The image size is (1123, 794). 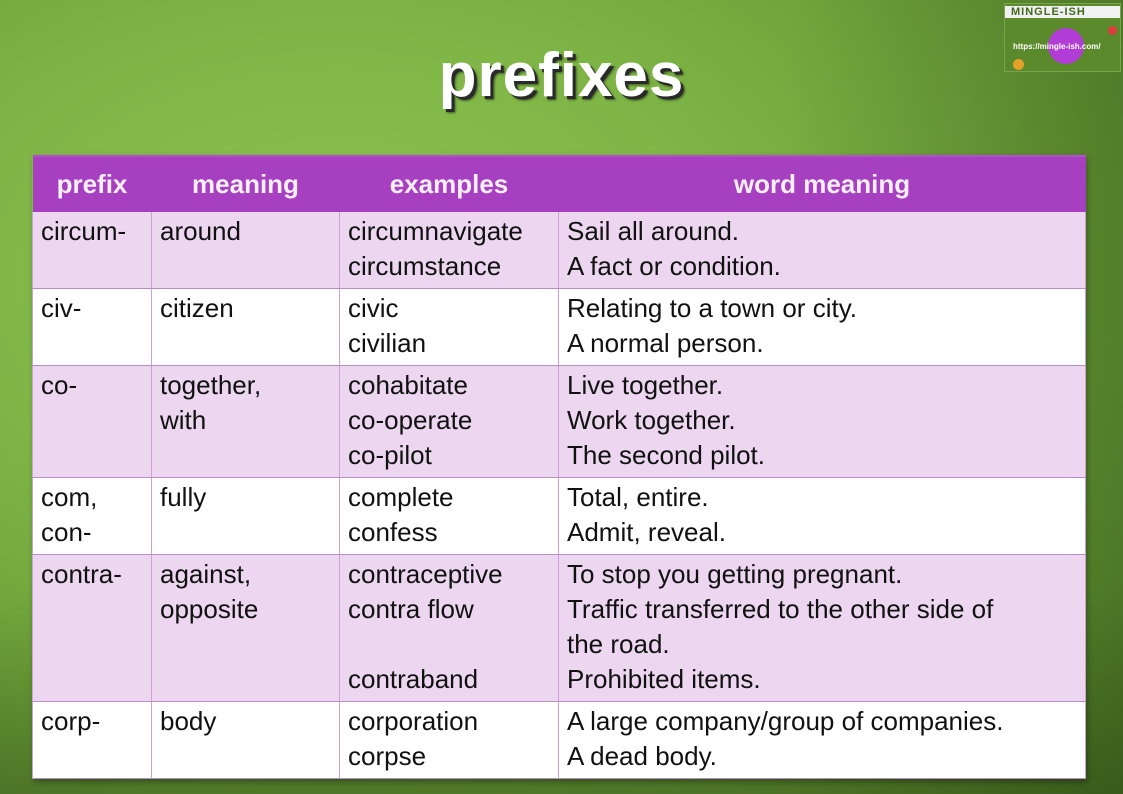 What do you see at coordinates (59, 385) in the screenshot?
I see `cell-line: co-` at bounding box center [59, 385].